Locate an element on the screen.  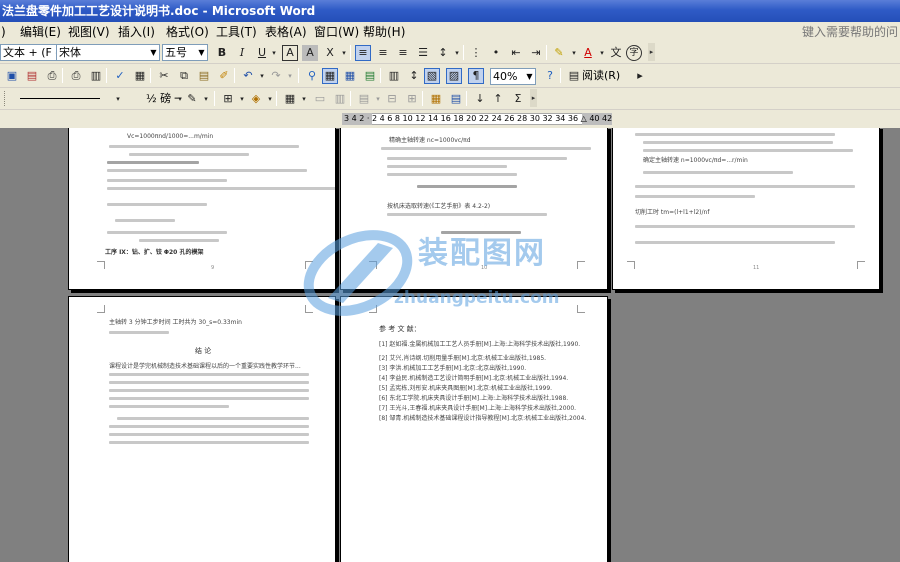
menu-format: 格式(O) is located at coordinates (187, 32).